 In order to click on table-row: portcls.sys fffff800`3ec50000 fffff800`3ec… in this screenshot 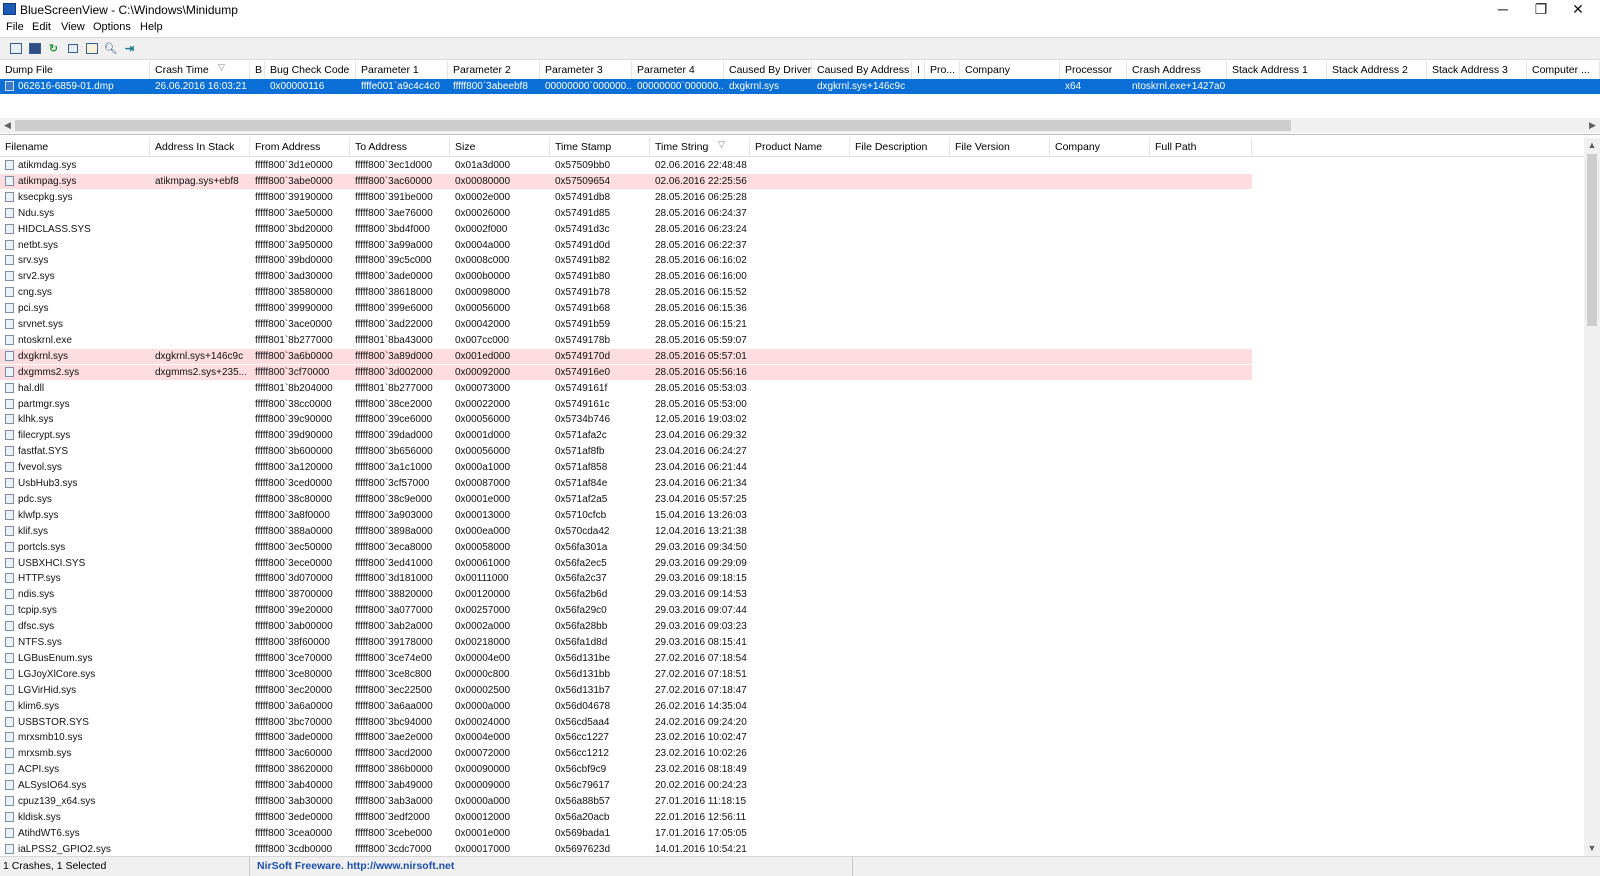, I will do `click(626, 547)`.